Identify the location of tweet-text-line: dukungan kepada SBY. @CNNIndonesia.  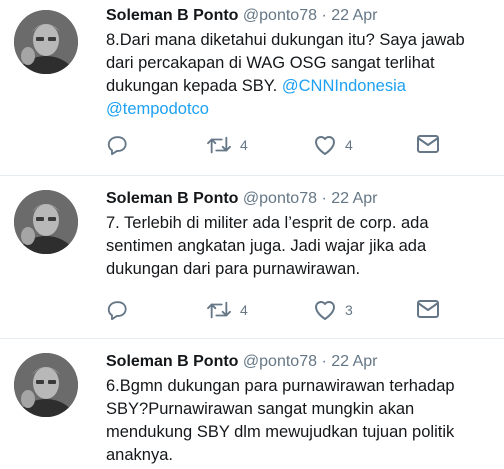
(300, 86).